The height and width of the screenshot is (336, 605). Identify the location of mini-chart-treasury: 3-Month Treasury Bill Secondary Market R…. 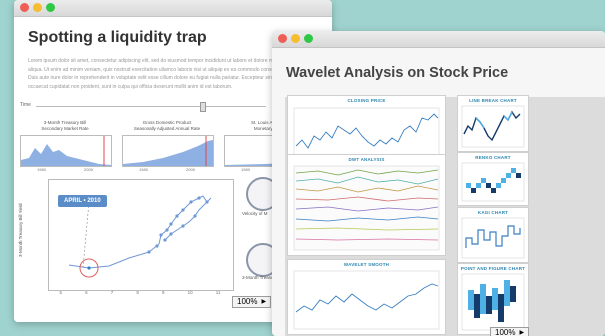
(65, 146).